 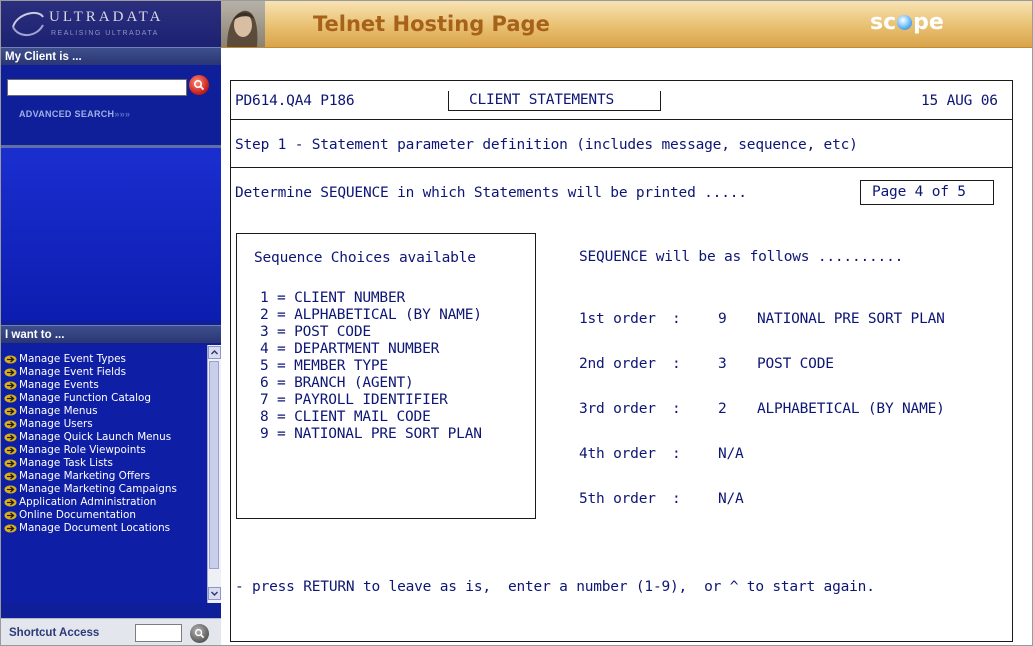 What do you see at coordinates (722, 319) in the screenshot?
I see `order-code: 9` at bounding box center [722, 319].